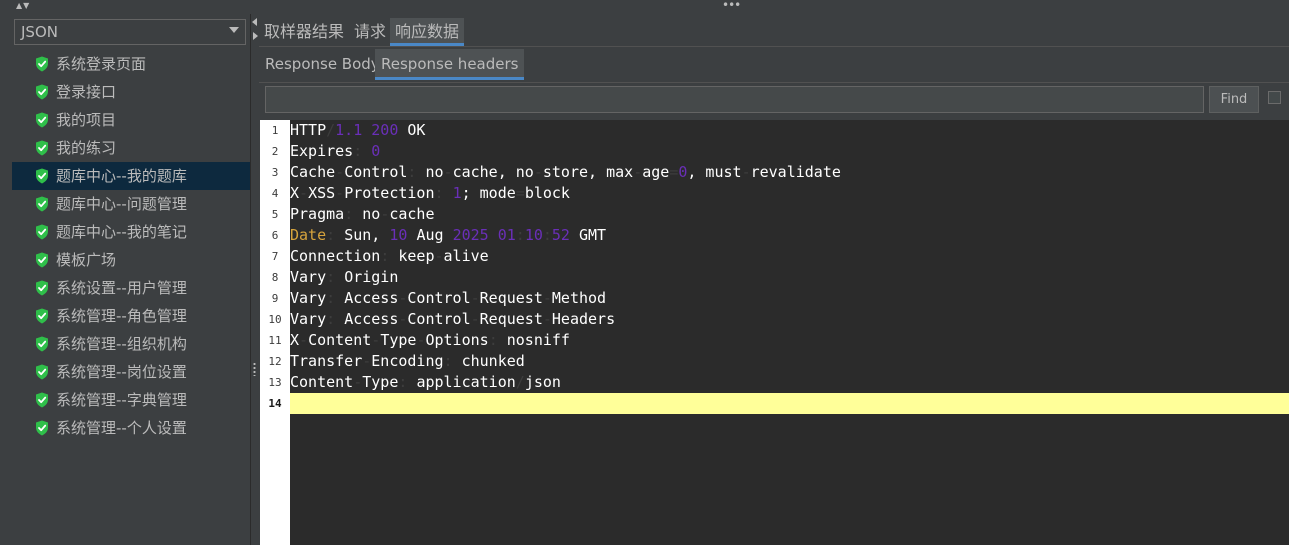 This screenshot has width=1289, height=545. Describe the element at coordinates (304, 32) in the screenshot. I see `tab-sampler-result: 取样器结果` at that location.